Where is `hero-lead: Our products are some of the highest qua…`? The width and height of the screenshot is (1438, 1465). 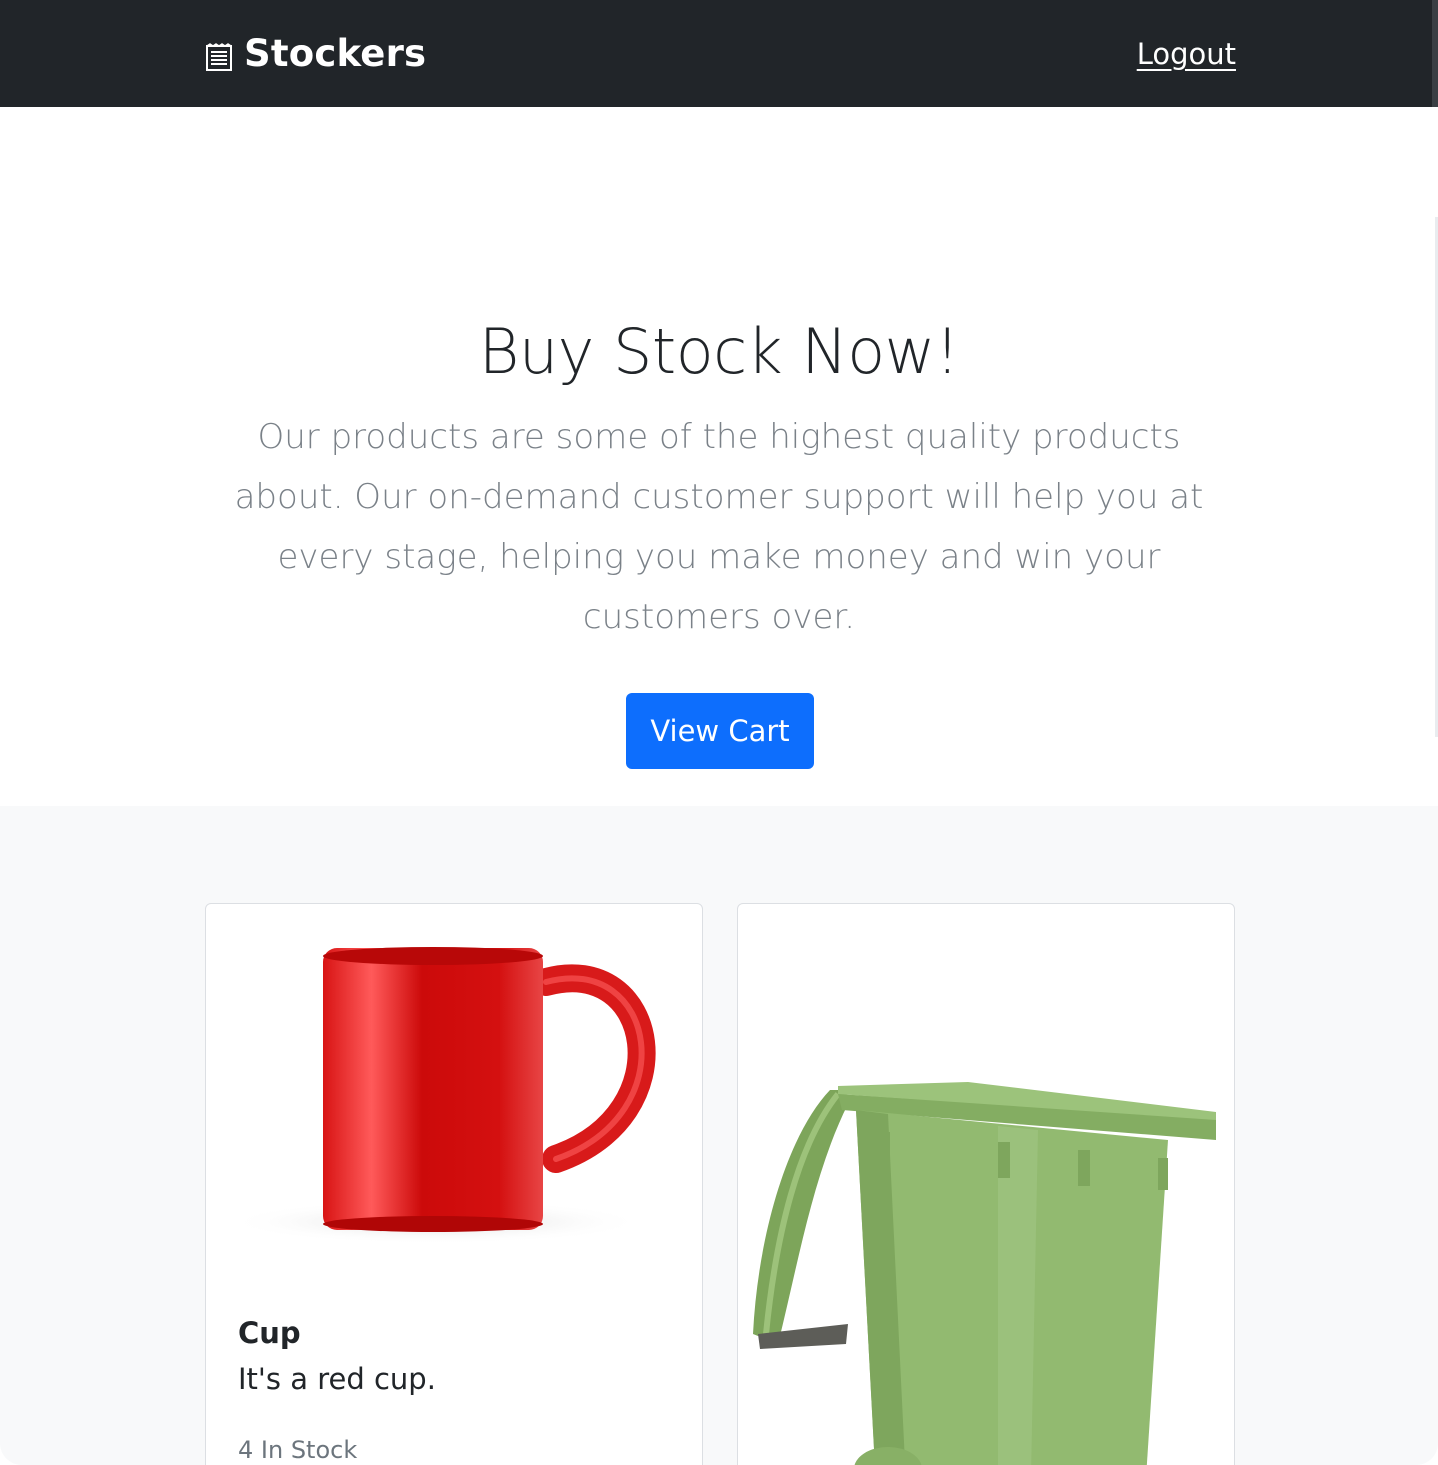 hero-lead: Our products are some of the highest qua… is located at coordinates (719, 527).